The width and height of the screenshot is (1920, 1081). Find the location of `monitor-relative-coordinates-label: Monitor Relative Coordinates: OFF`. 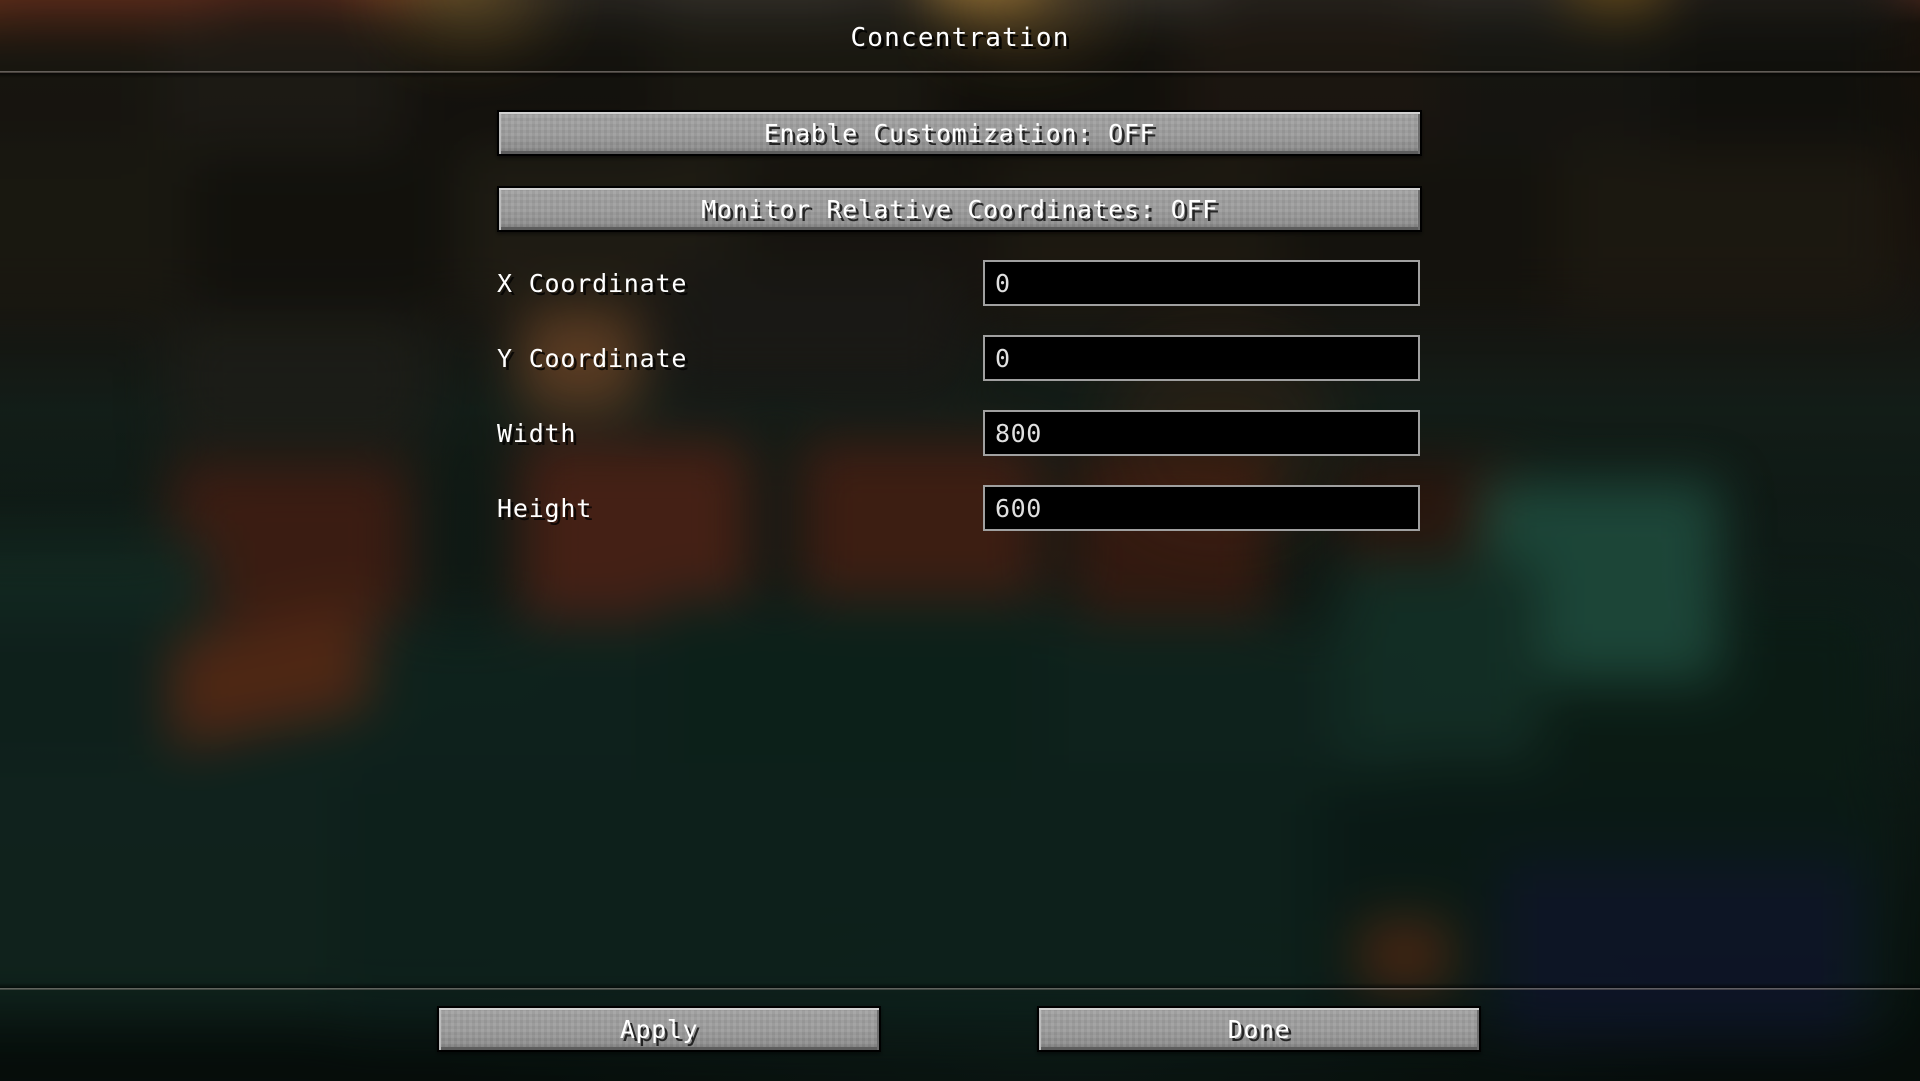

monitor-relative-coordinates-label: Monitor Relative Coordinates: OFF is located at coordinates (959, 209).